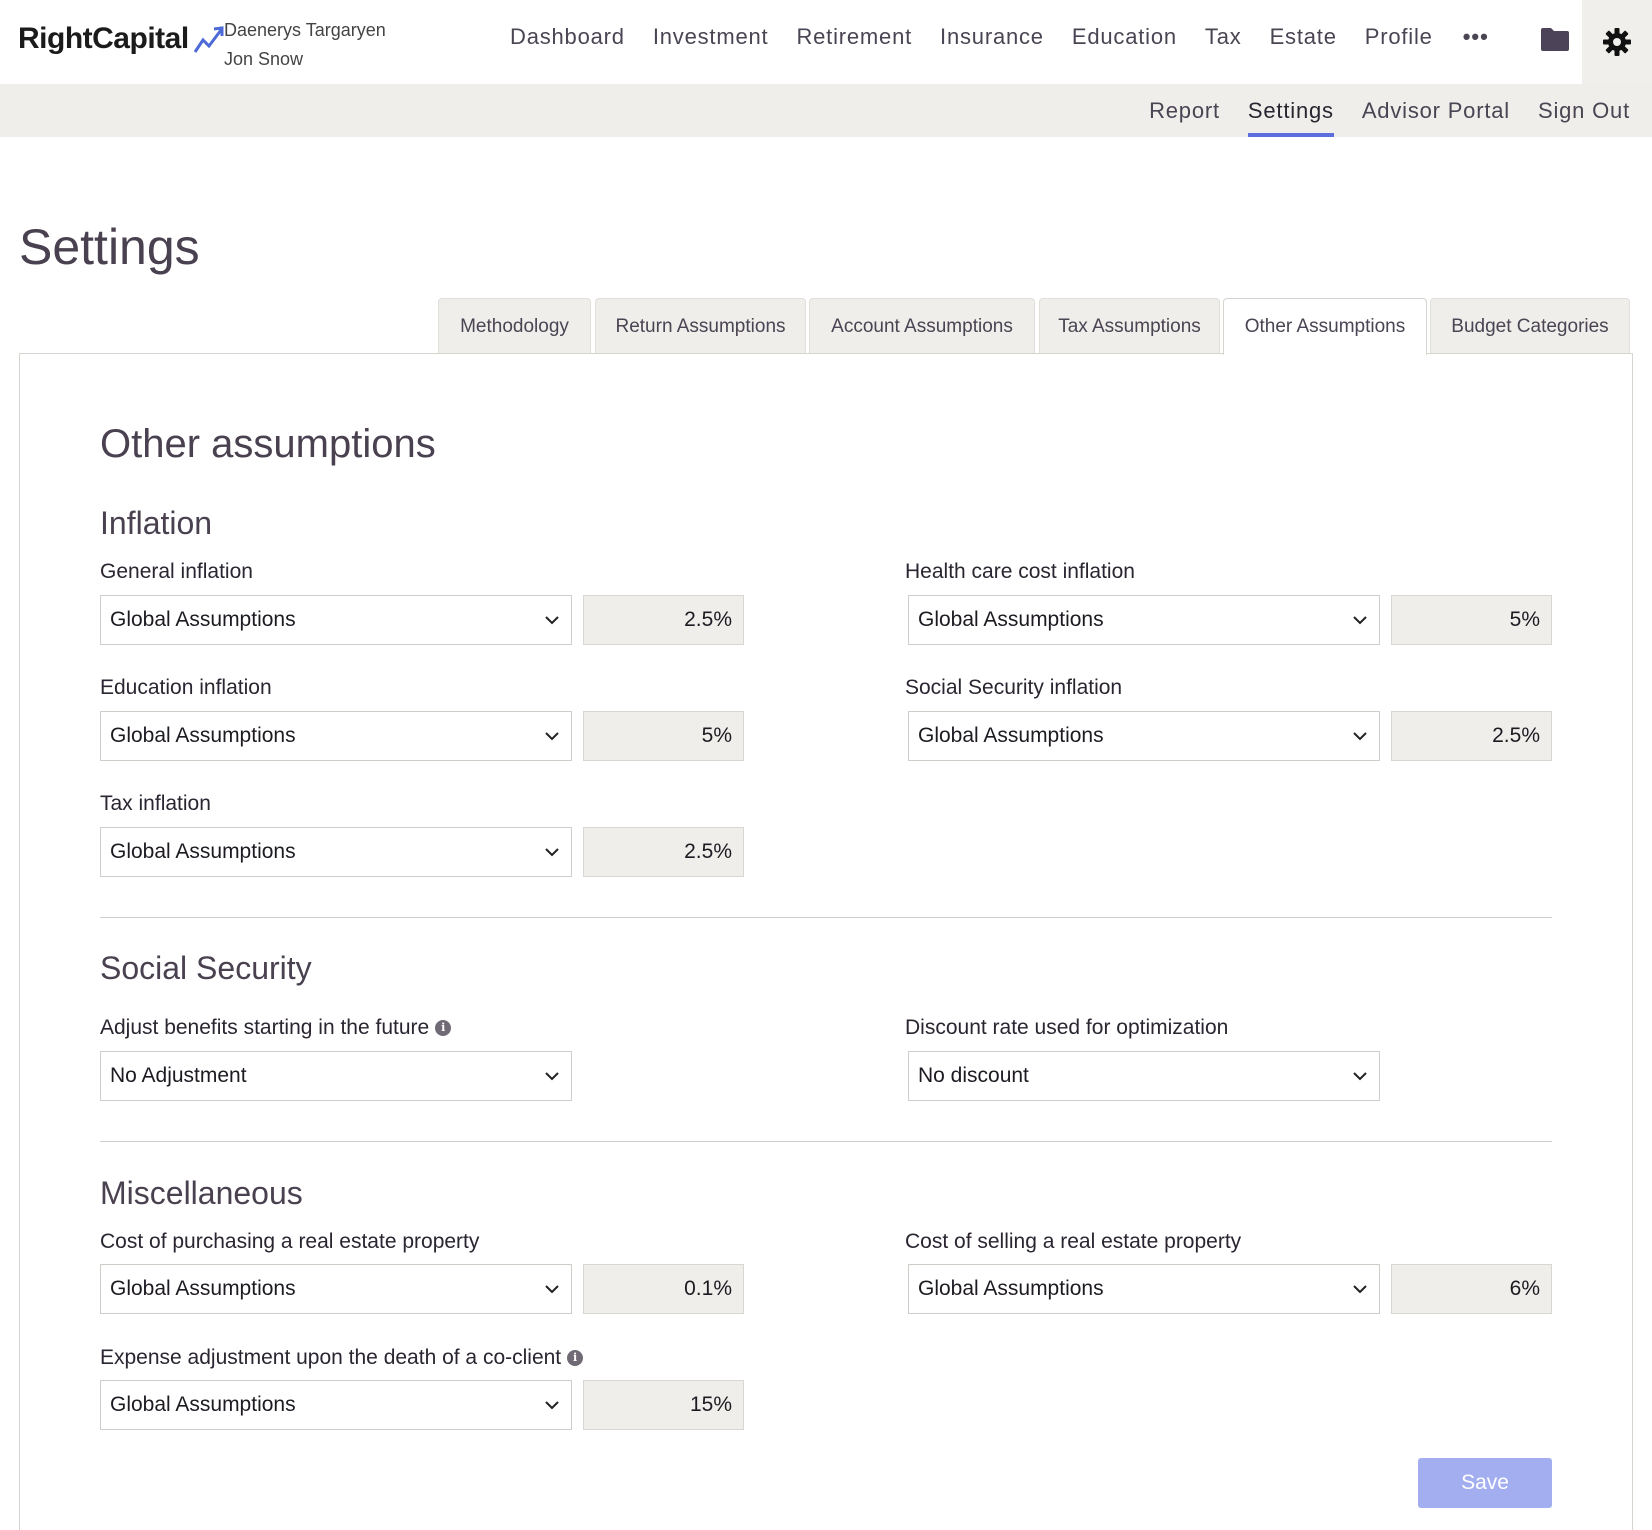 The image size is (1652, 1530). Describe the element at coordinates (336, 620) in the screenshot. I see `general-inflation-select: Global Assumptions` at that location.